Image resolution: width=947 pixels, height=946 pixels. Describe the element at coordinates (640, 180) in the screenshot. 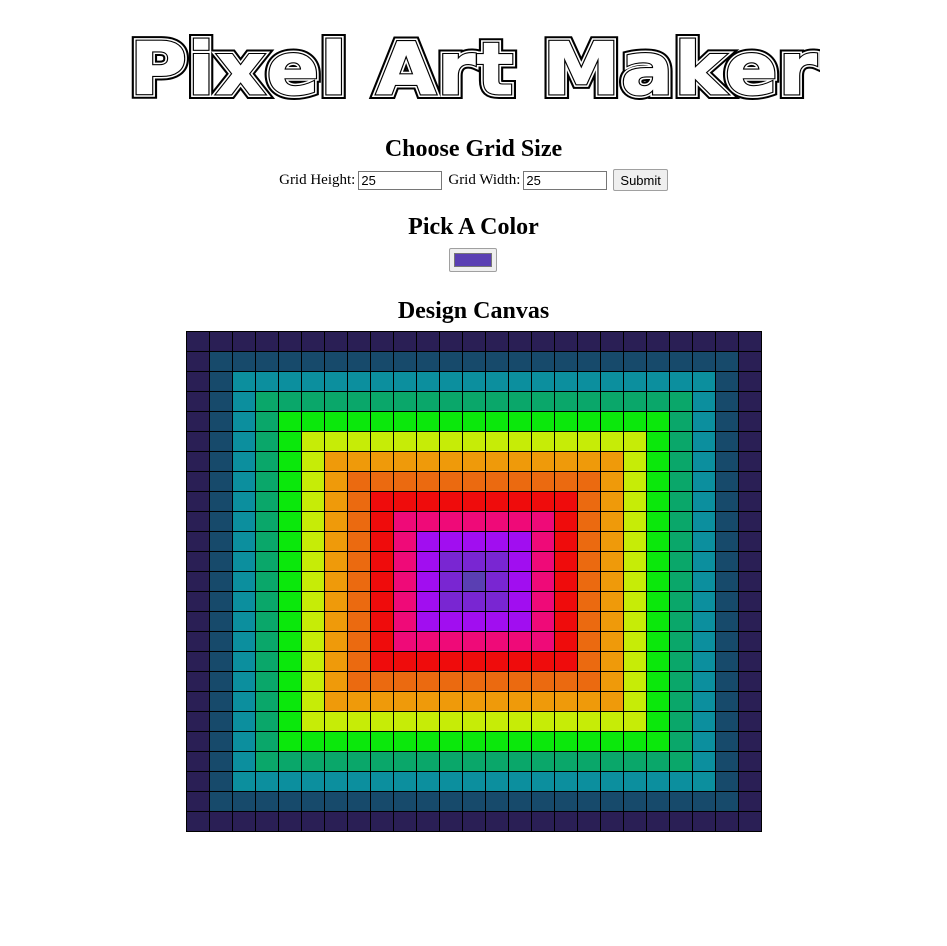

I see `submit-button: Submit` at that location.